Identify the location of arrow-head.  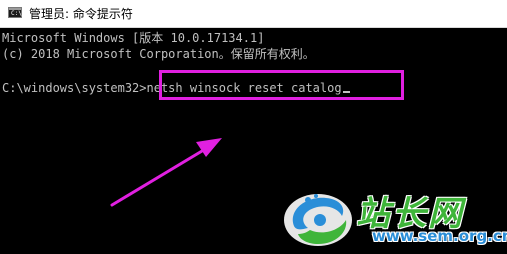
(209, 147).